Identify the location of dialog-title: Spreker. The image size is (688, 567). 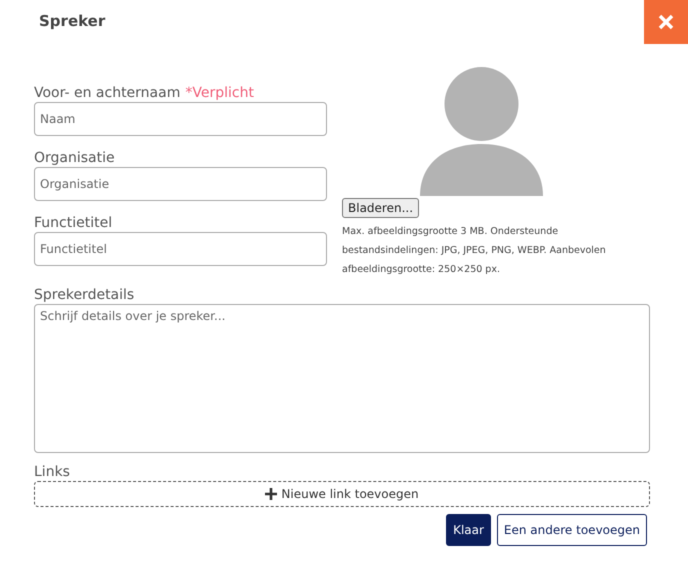
(72, 22).